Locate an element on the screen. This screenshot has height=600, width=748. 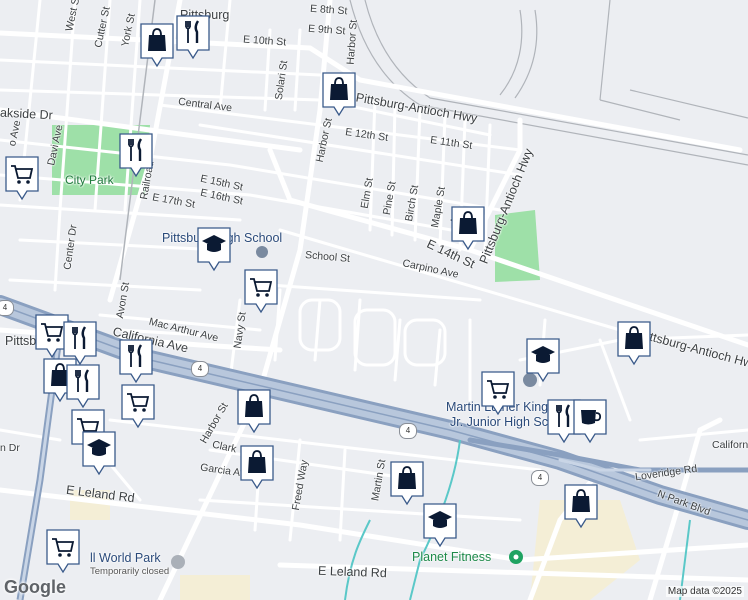
shopping-pin-garcia is located at coordinates (257, 467).